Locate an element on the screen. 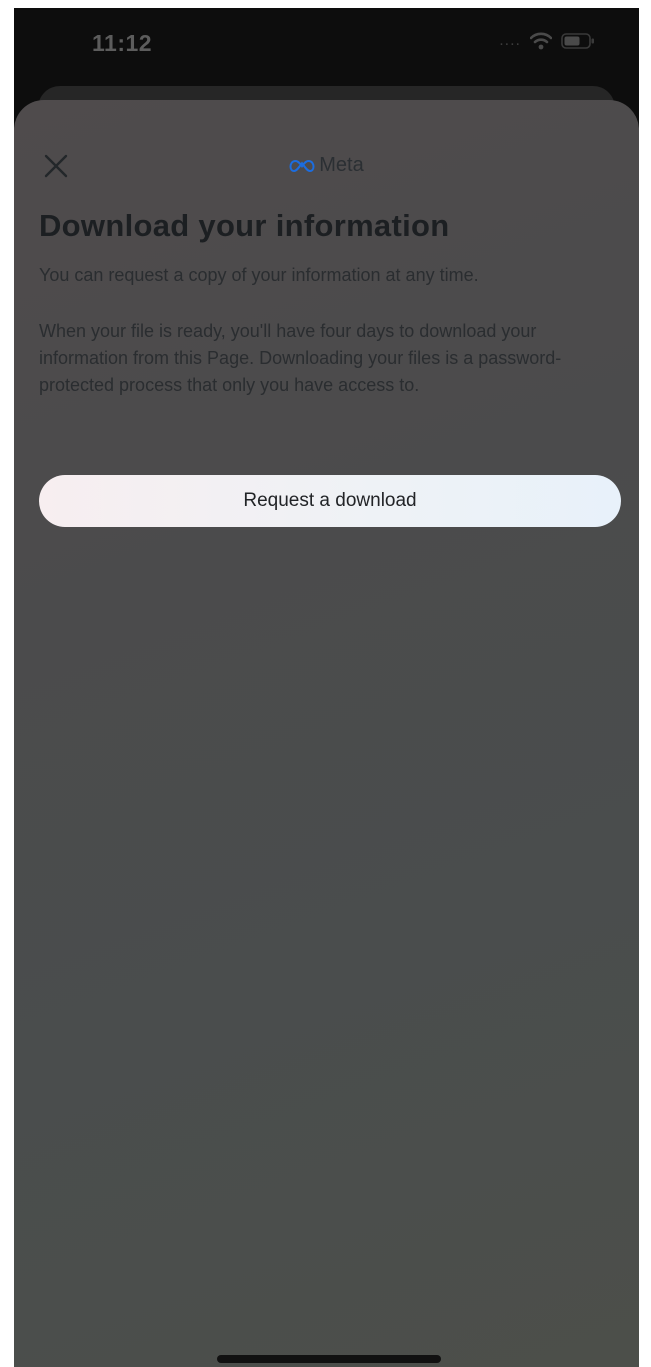  meta-brand: Meta is located at coordinates (326, 165).